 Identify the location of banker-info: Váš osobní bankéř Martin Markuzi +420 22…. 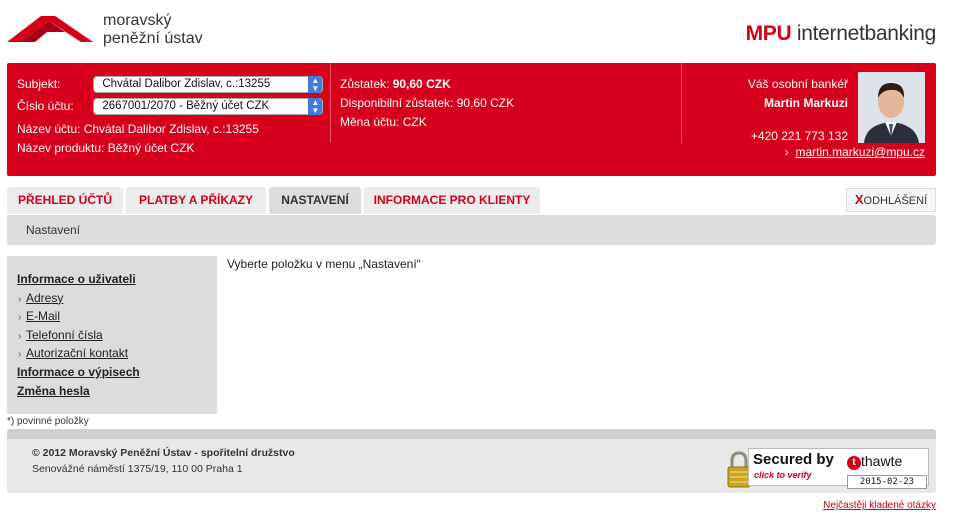
(798, 110).